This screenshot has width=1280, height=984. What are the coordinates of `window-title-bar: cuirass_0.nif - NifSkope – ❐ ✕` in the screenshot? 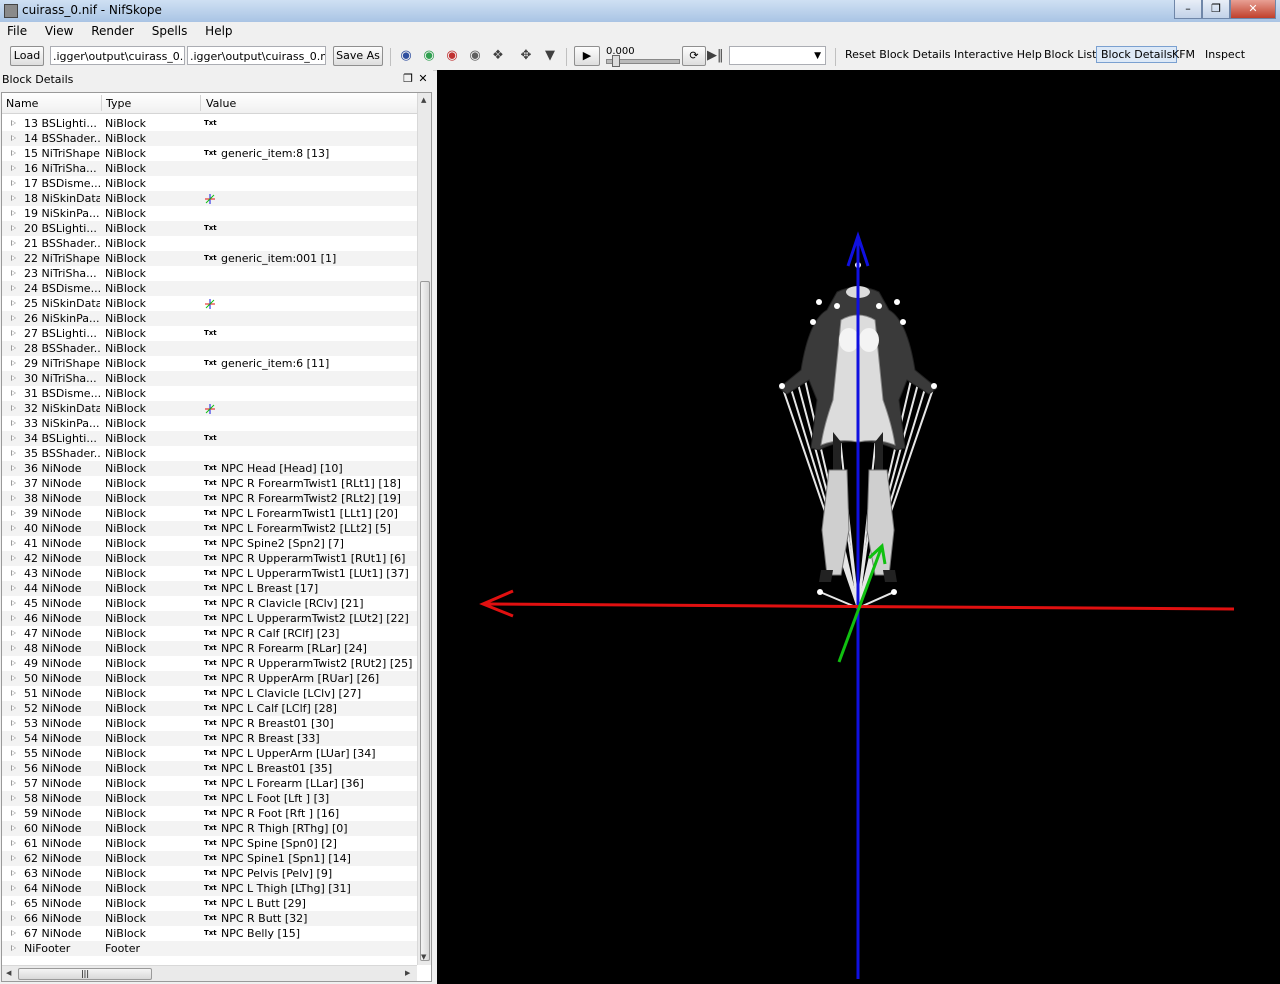 It's located at (640, 11).